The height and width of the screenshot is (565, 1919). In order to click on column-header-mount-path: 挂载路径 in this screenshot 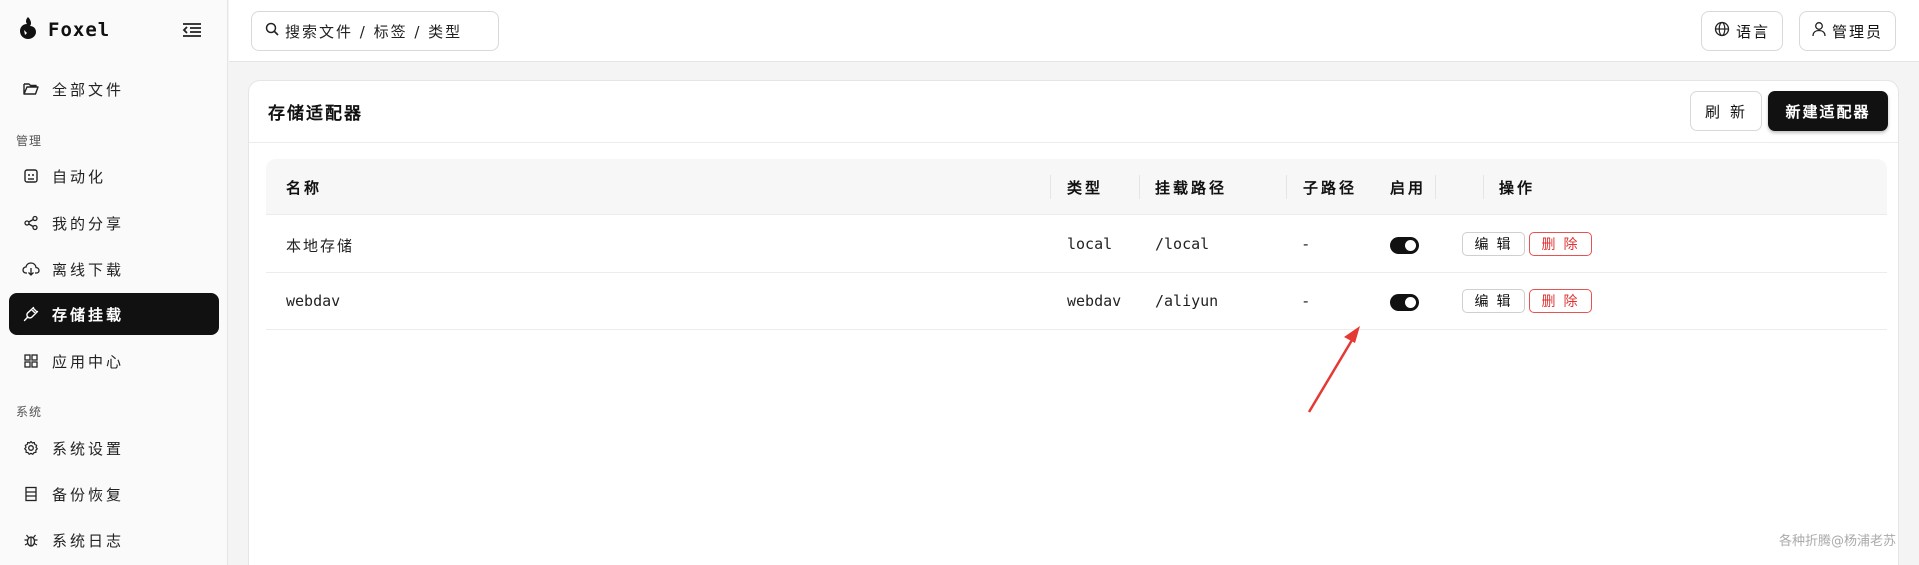, I will do `click(1191, 188)`.